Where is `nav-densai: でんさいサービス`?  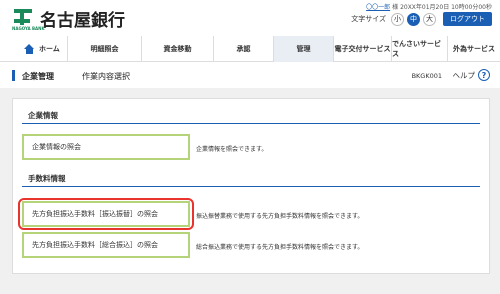
nav-densai: でんさいサービス is located at coordinates (420, 49).